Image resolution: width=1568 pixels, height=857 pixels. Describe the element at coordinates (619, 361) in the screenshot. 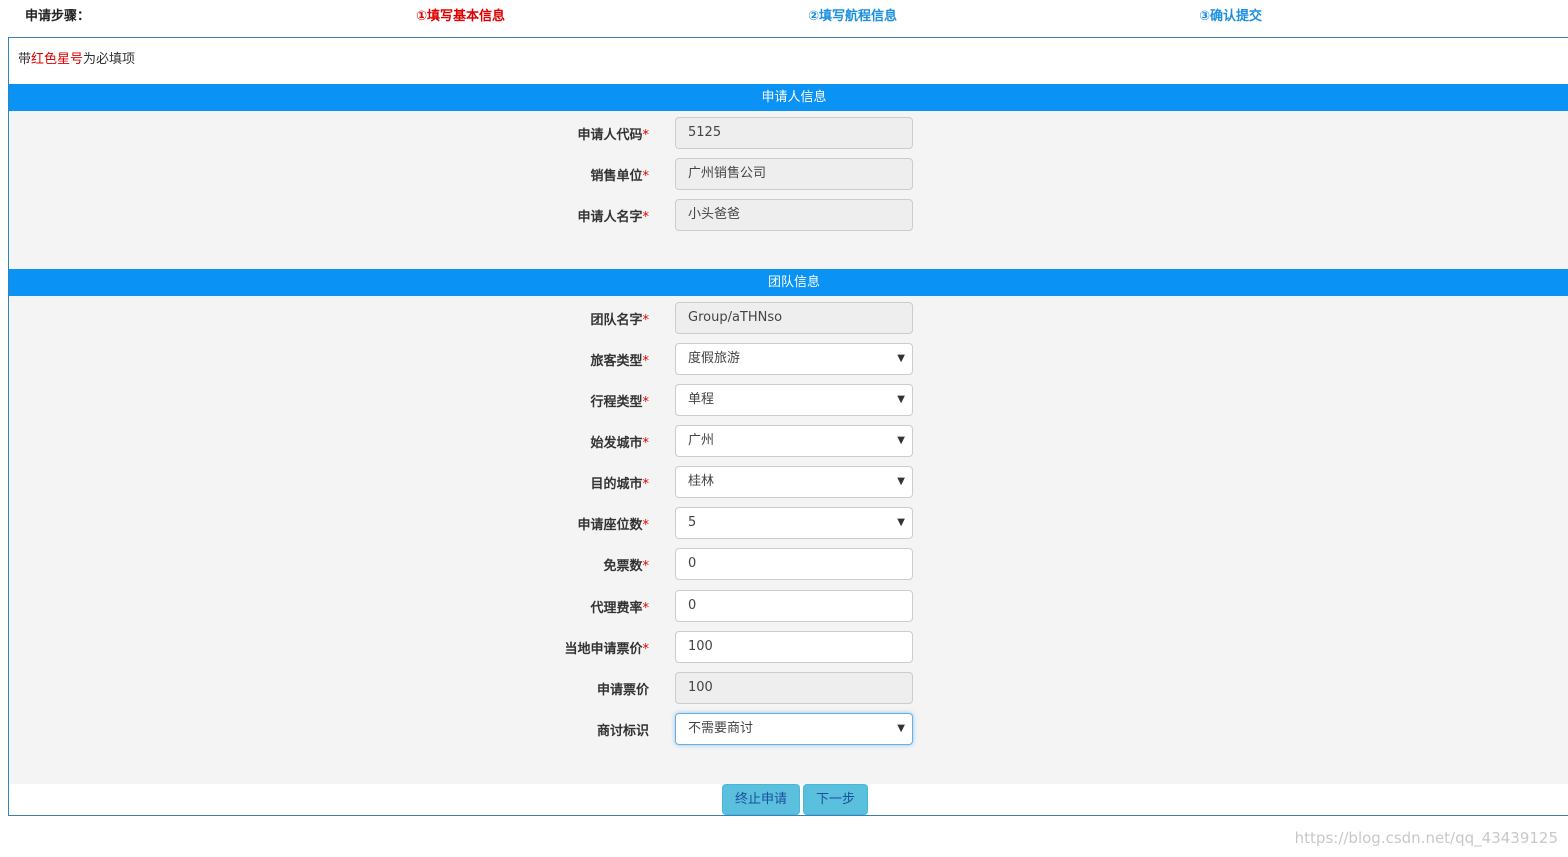

I see `passenger-type-label: 旅客类型*` at that location.